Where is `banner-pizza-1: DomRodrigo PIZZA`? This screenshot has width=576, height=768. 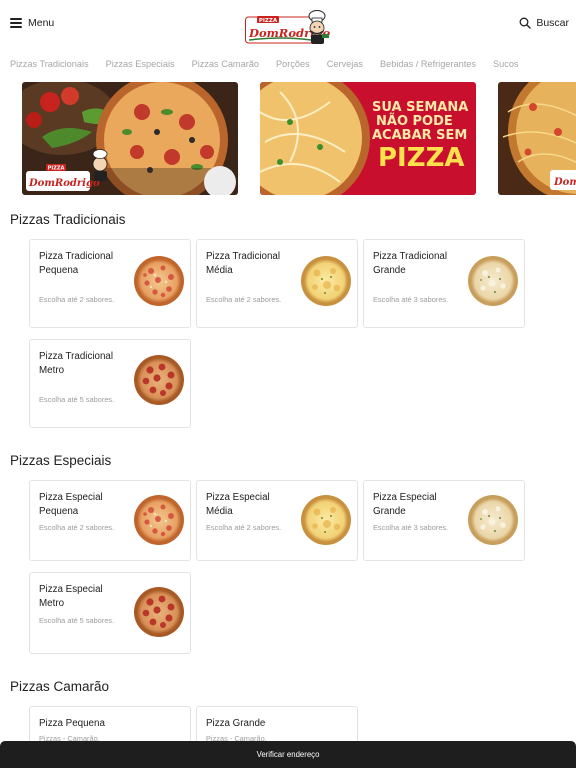
banner-pizza-1: DomRodrigo PIZZA is located at coordinates (130, 138).